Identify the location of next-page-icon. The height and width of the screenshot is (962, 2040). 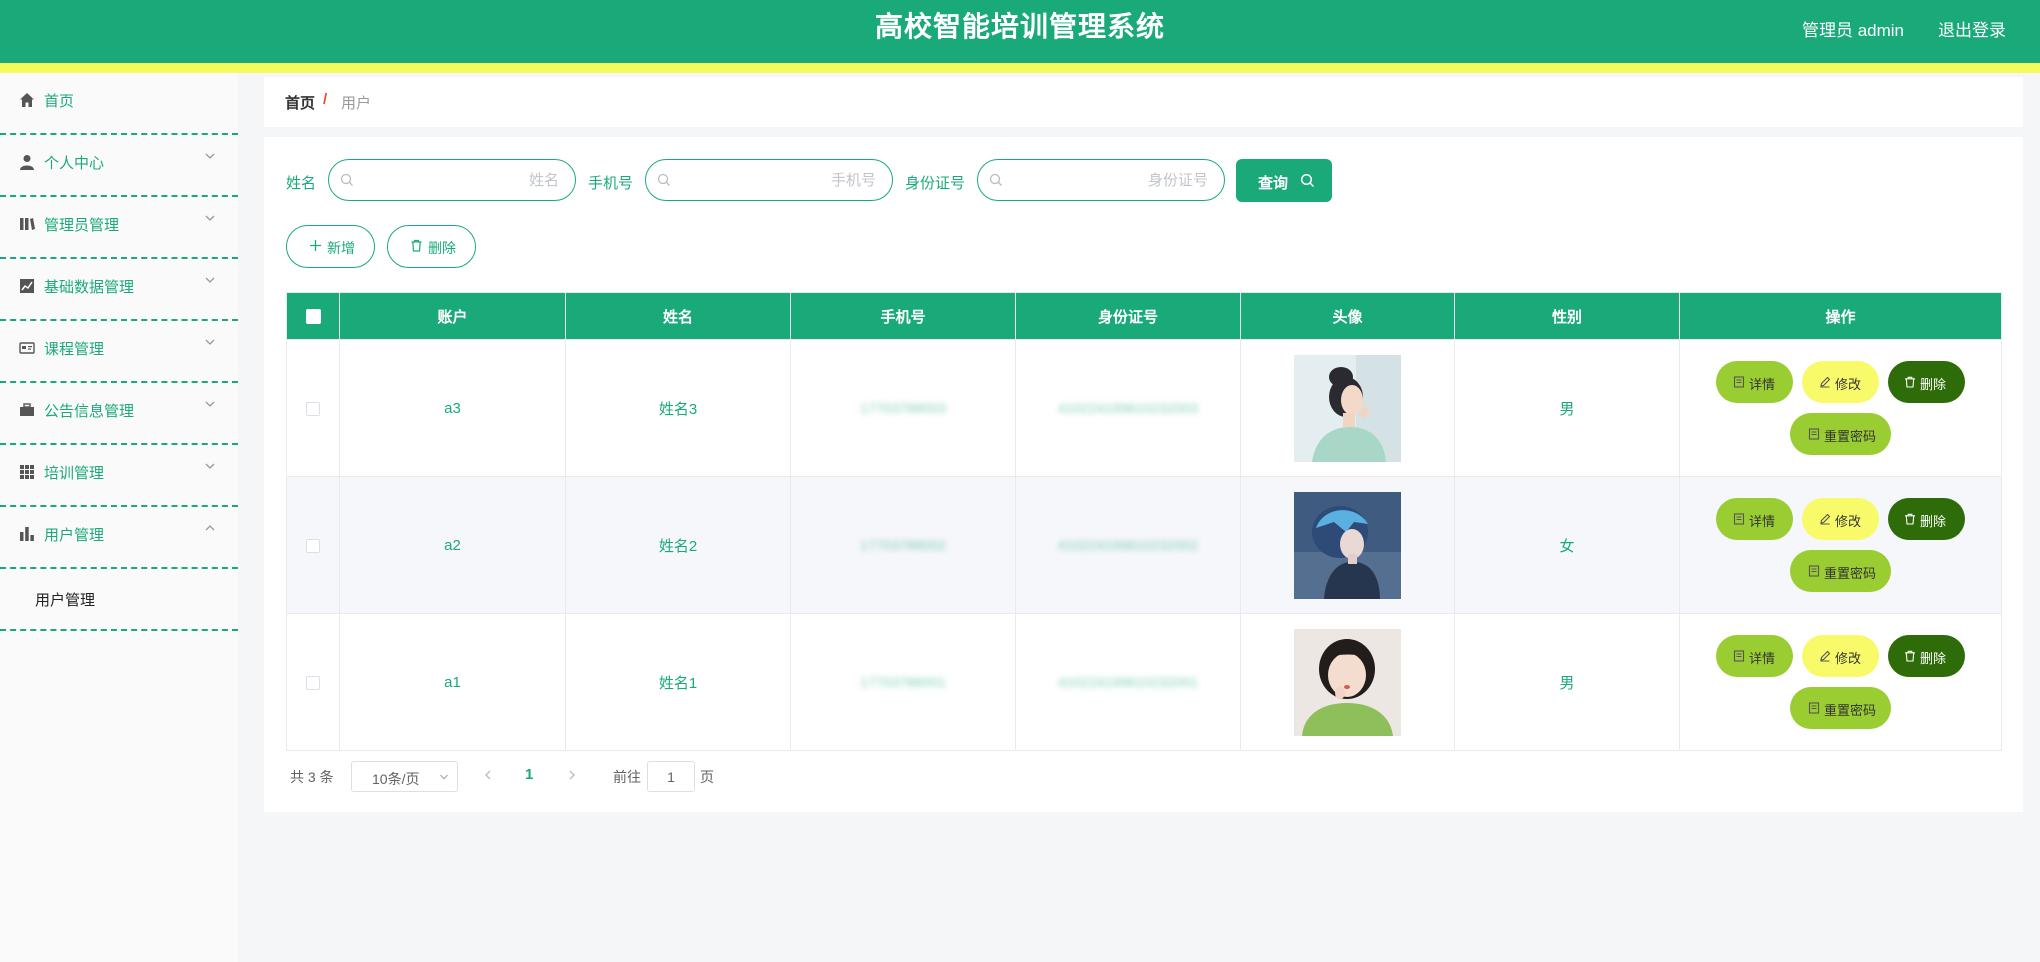
(572, 775).